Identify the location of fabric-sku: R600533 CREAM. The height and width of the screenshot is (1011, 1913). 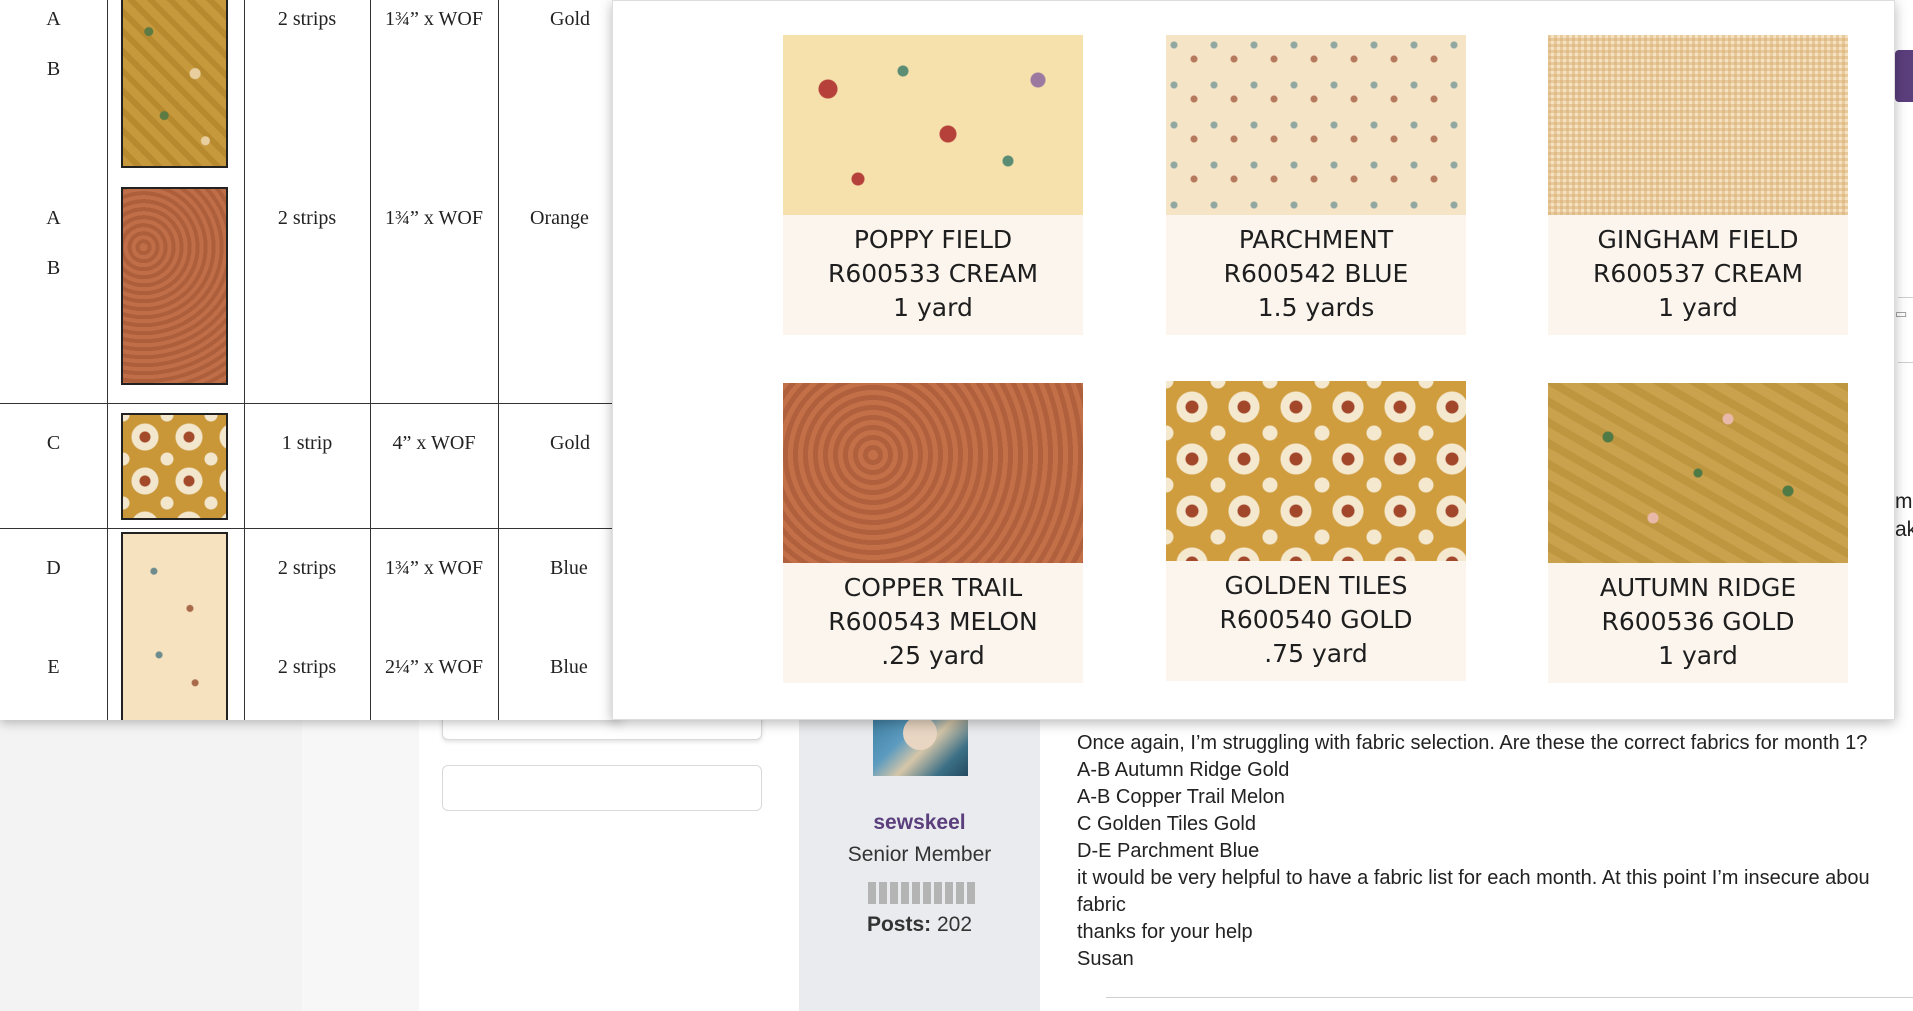
(933, 273).